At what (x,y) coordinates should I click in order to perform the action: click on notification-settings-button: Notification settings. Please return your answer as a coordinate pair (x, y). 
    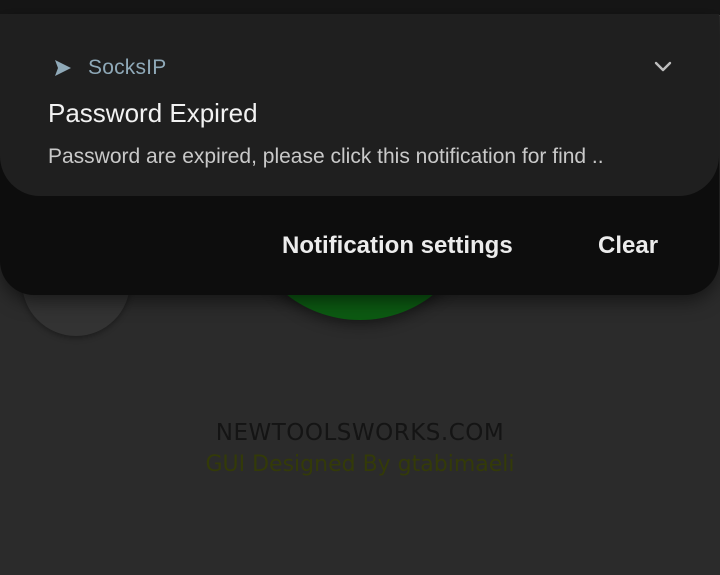
    Looking at the image, I should click on (397, 246).